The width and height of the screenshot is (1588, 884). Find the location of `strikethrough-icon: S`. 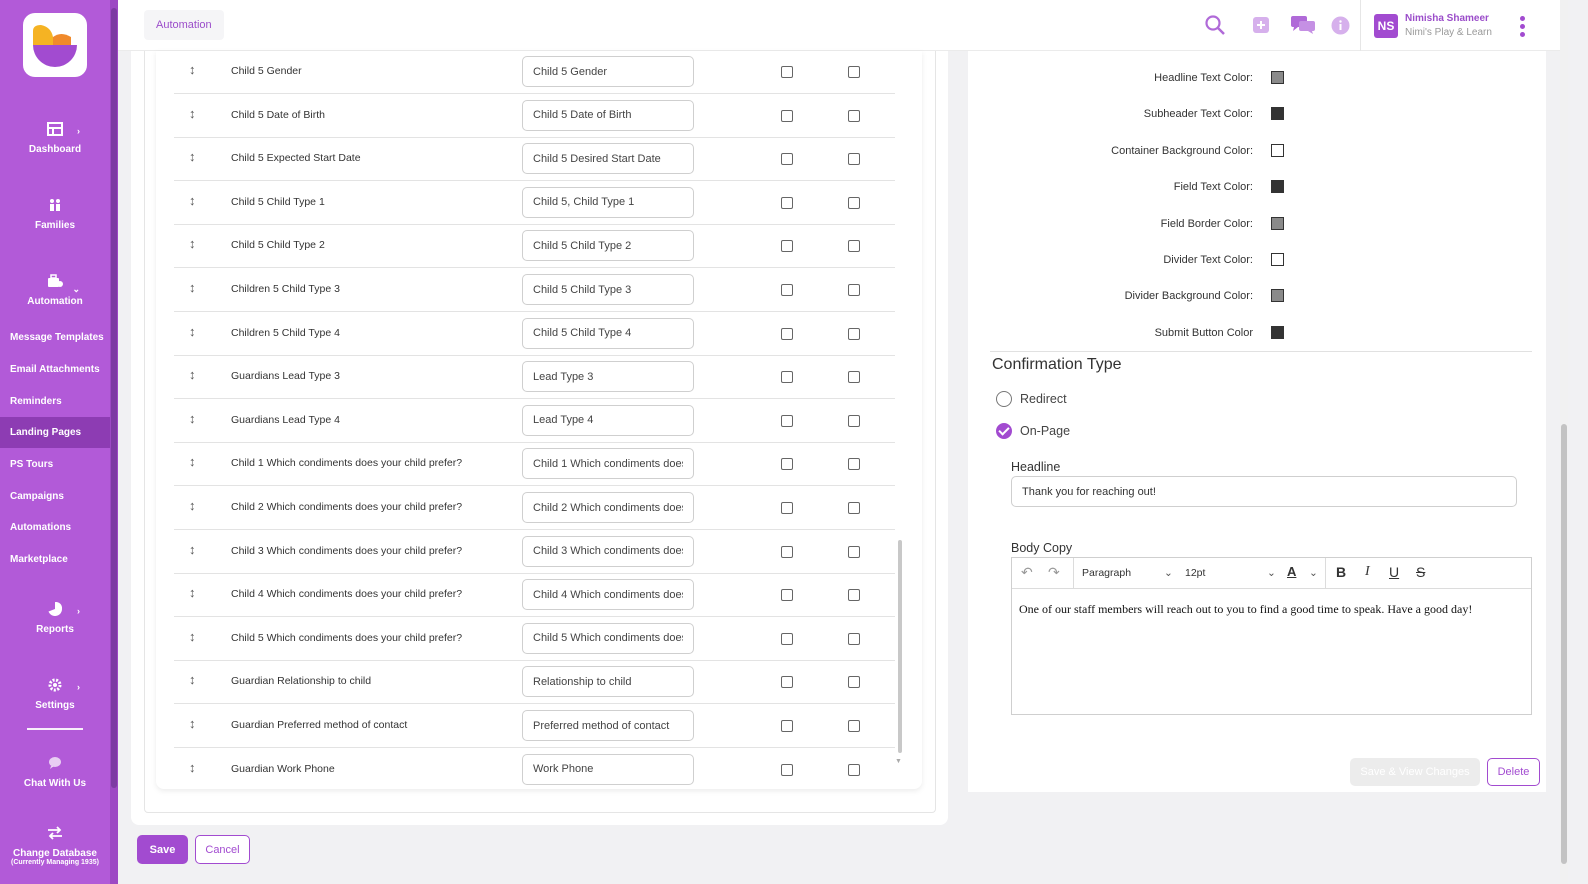

strikethrough-icon: S is located at coordinates (1420, 572).